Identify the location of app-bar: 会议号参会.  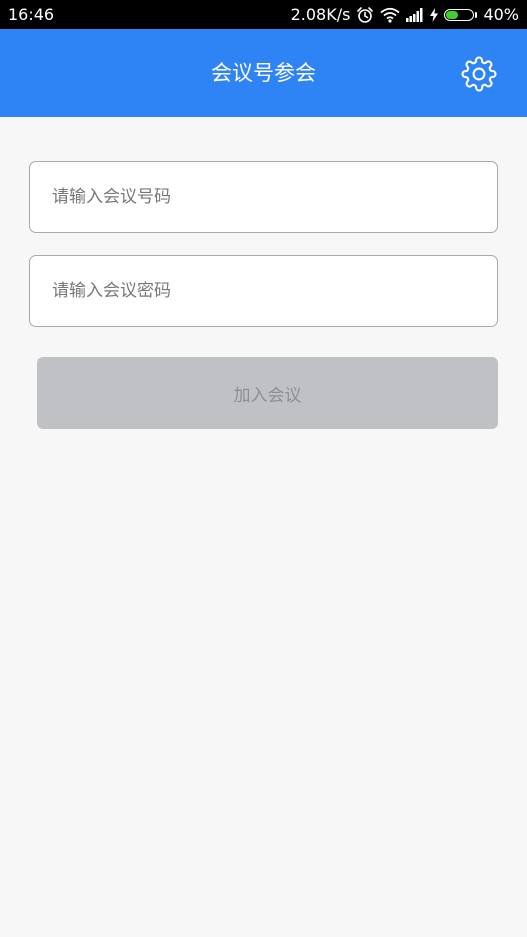
(263, 73).